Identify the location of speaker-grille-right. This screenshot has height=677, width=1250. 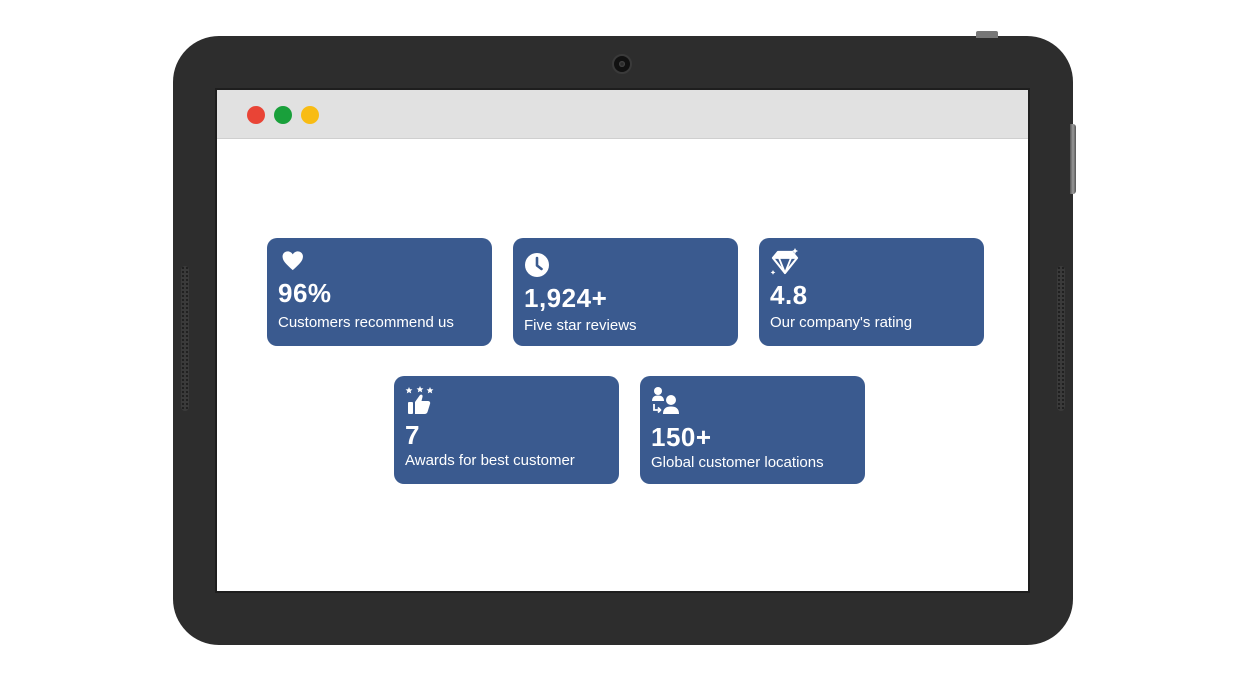
(1061, 338).